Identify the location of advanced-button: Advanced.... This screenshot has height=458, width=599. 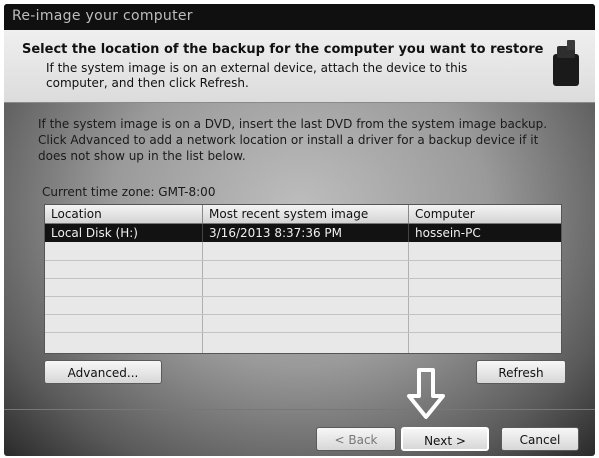
(103, 372).